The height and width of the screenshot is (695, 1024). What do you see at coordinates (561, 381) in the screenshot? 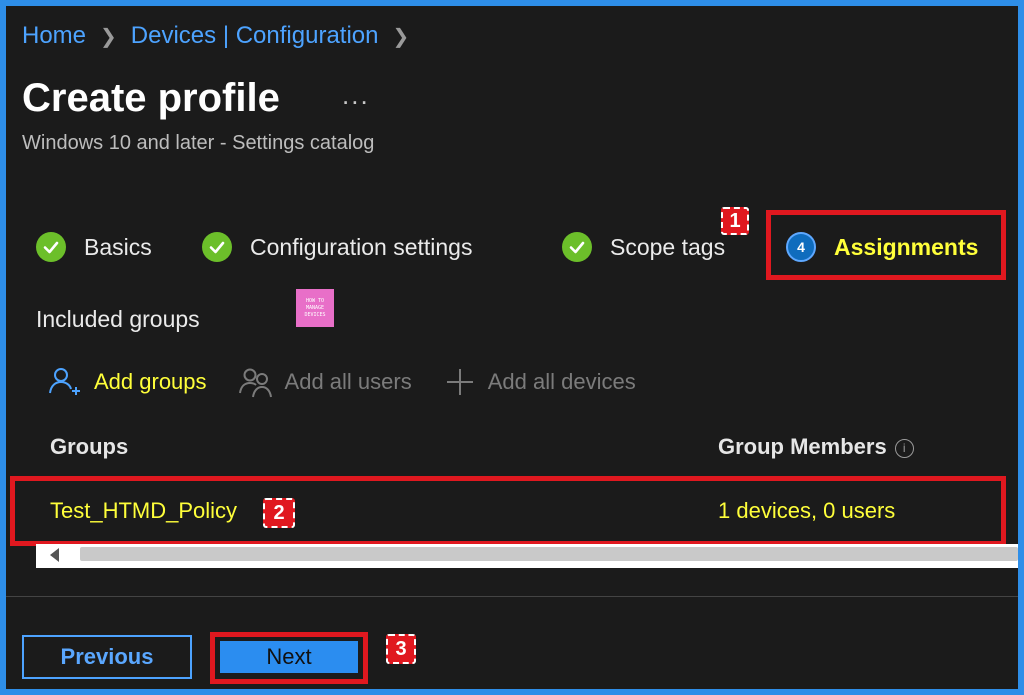
I see `add-all-devices-label: Add all devices` at bounding box center [561, 381].